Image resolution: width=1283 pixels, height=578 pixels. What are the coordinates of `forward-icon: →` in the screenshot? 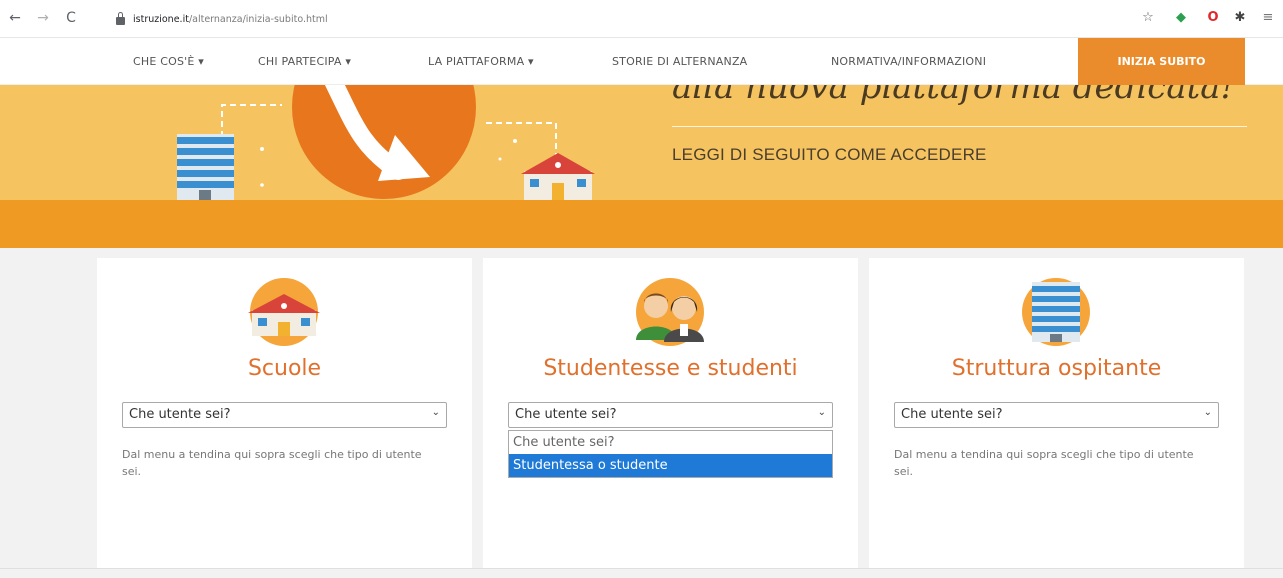 It's located at (43, 18).